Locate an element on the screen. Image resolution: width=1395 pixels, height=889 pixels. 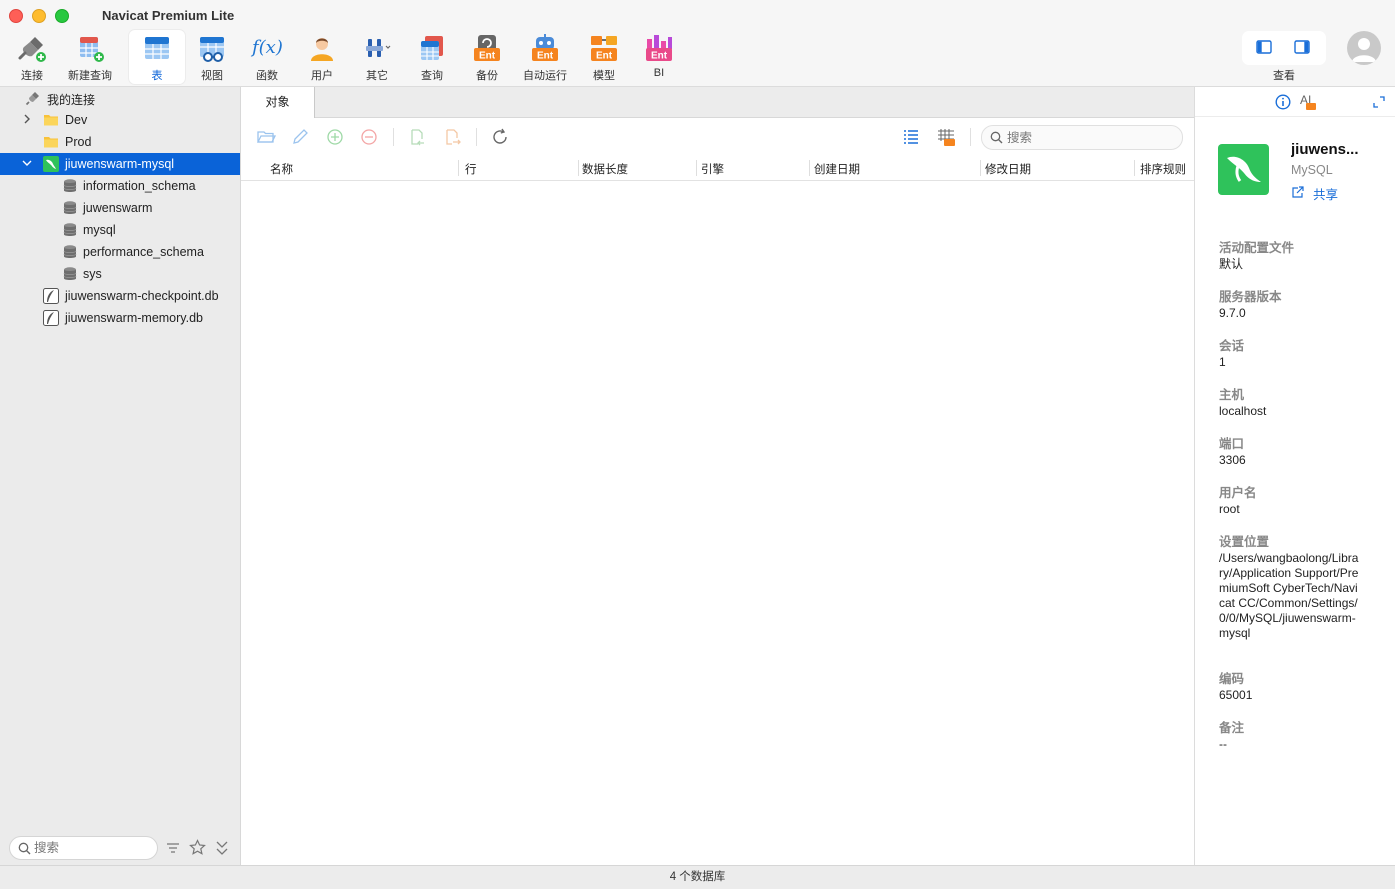
info-panel-tabs: AI is located at coordinates (1295, 102).